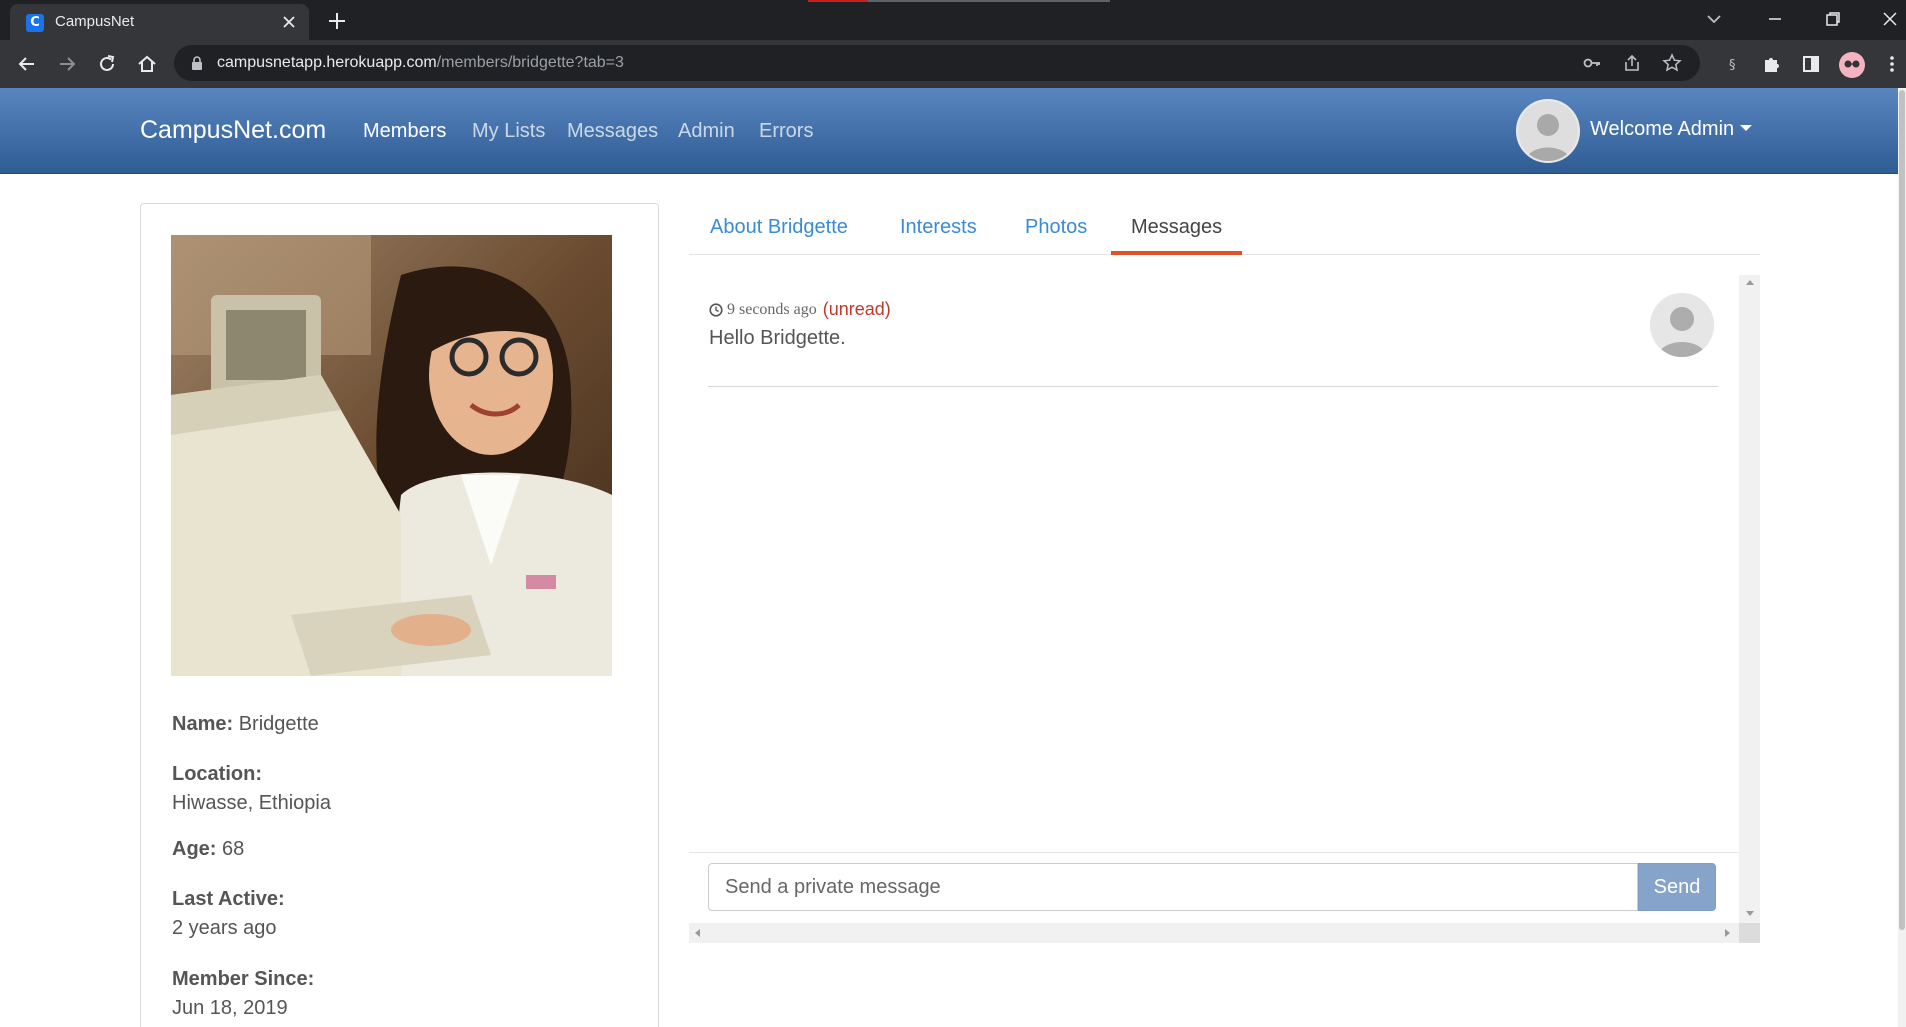 The height and width of the screenshot is (1027, 1906). I want to click on name-value: Bridgette, so click(278, 724).